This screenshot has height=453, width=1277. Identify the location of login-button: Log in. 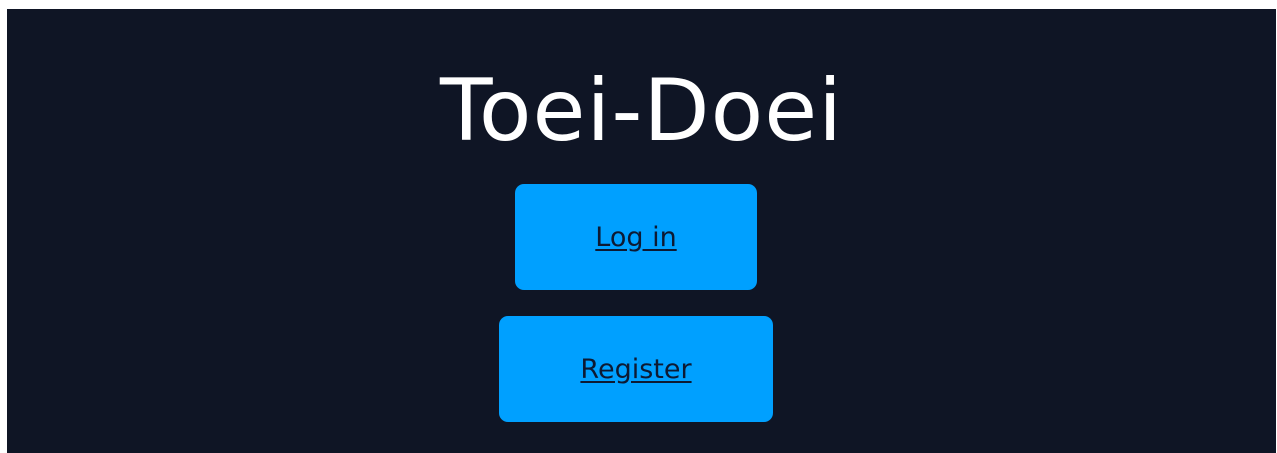
(636, 237).